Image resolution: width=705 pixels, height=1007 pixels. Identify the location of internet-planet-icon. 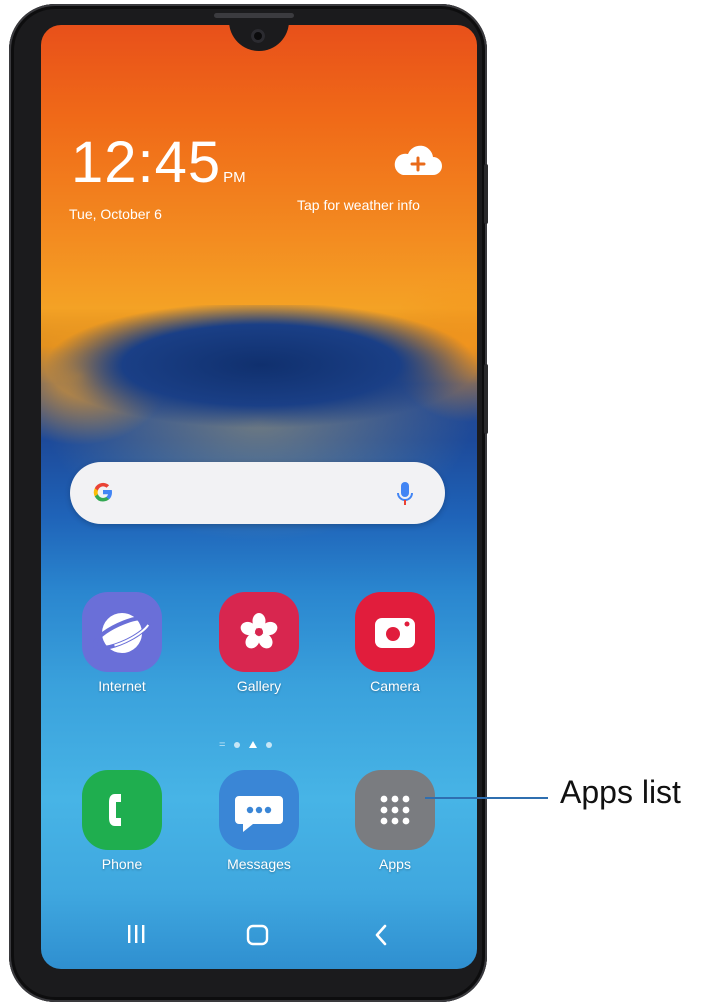
(122, 632).